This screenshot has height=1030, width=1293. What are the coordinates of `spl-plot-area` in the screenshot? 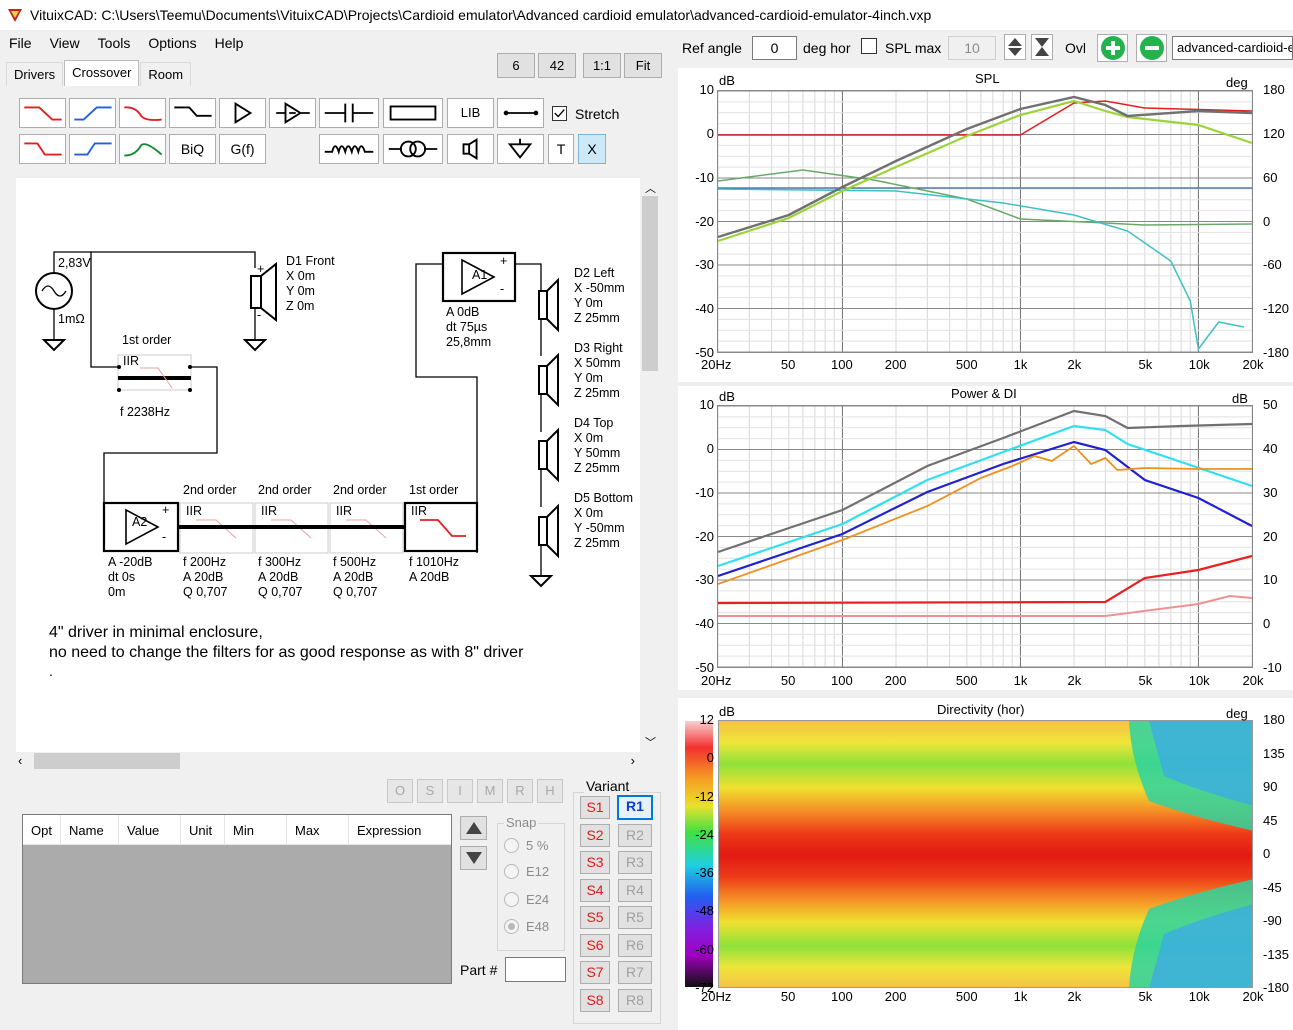 It's located at (985, 221).